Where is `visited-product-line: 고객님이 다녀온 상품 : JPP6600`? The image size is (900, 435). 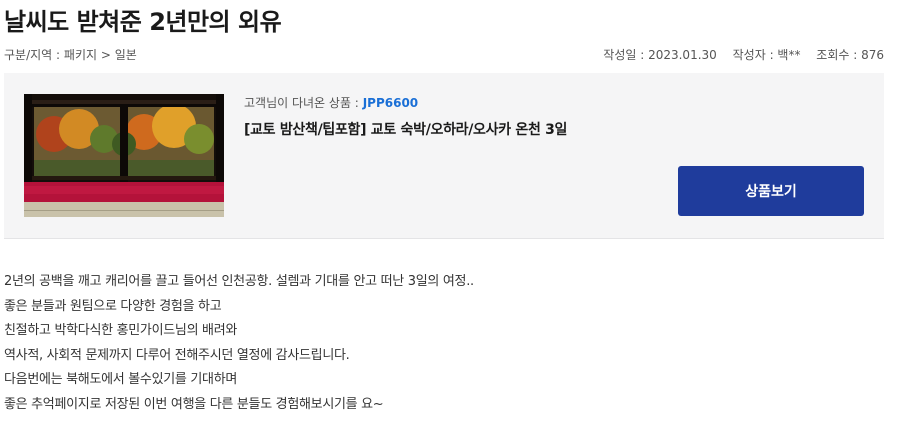
visited-product-line: 고객님이 다녀온 상품 : JPP6600 is located at coordinates (331, 102).